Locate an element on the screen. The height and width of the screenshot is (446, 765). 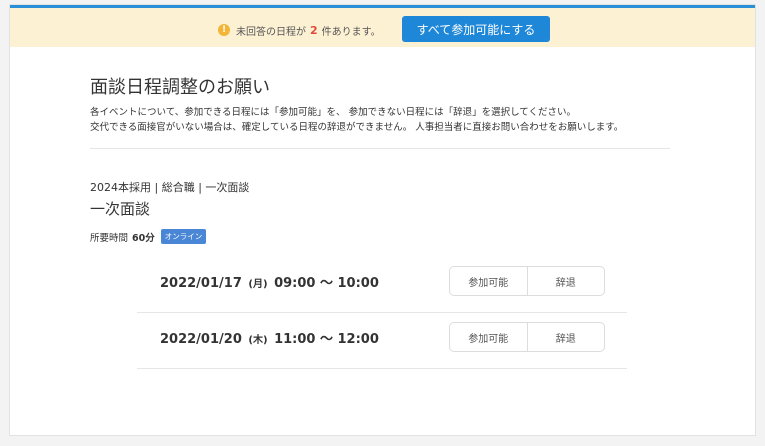
slot-date: 2022/01/17 is located at coordinates (201, 283).